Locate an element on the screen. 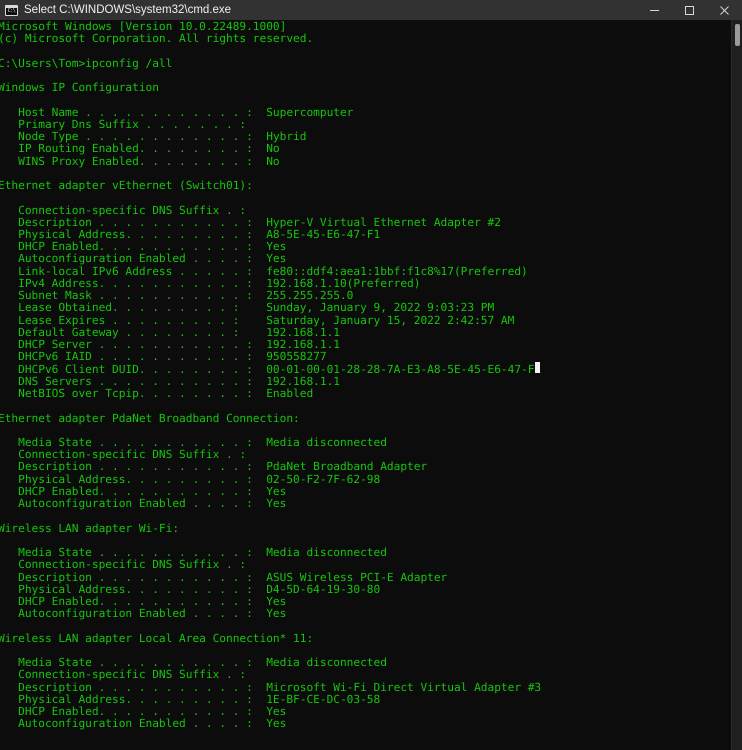  maximize-icon is located at coordinates (689, 10).